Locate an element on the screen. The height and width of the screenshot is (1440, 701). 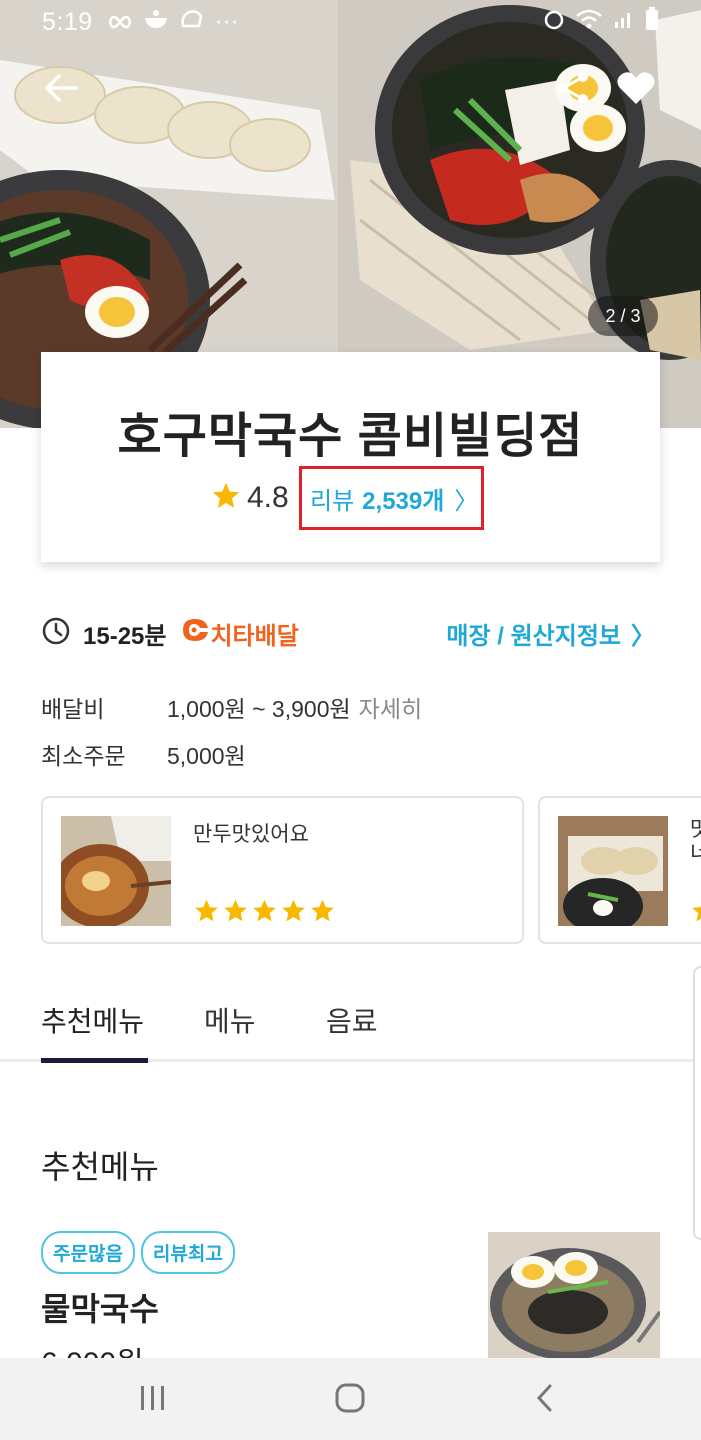
favorite-button is located at coordinates (636, 90).